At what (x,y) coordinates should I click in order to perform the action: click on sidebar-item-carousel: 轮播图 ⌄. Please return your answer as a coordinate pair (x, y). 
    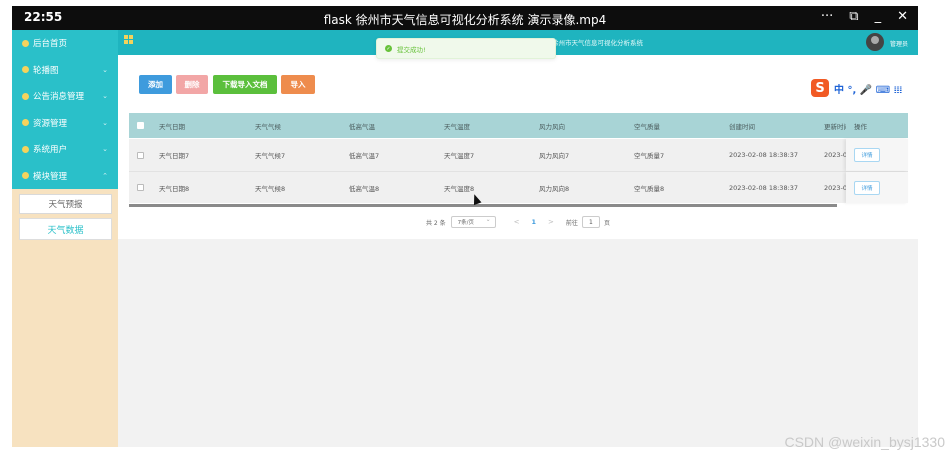
    Looking at the image, I should click on (65, 70).